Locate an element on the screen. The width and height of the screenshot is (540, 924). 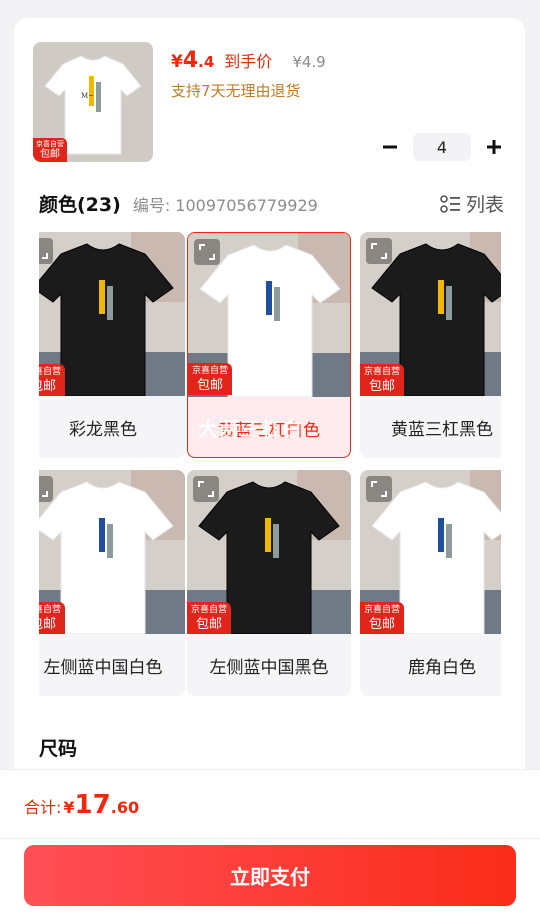
list-label: 列表 is located at coordinates (484, 205).